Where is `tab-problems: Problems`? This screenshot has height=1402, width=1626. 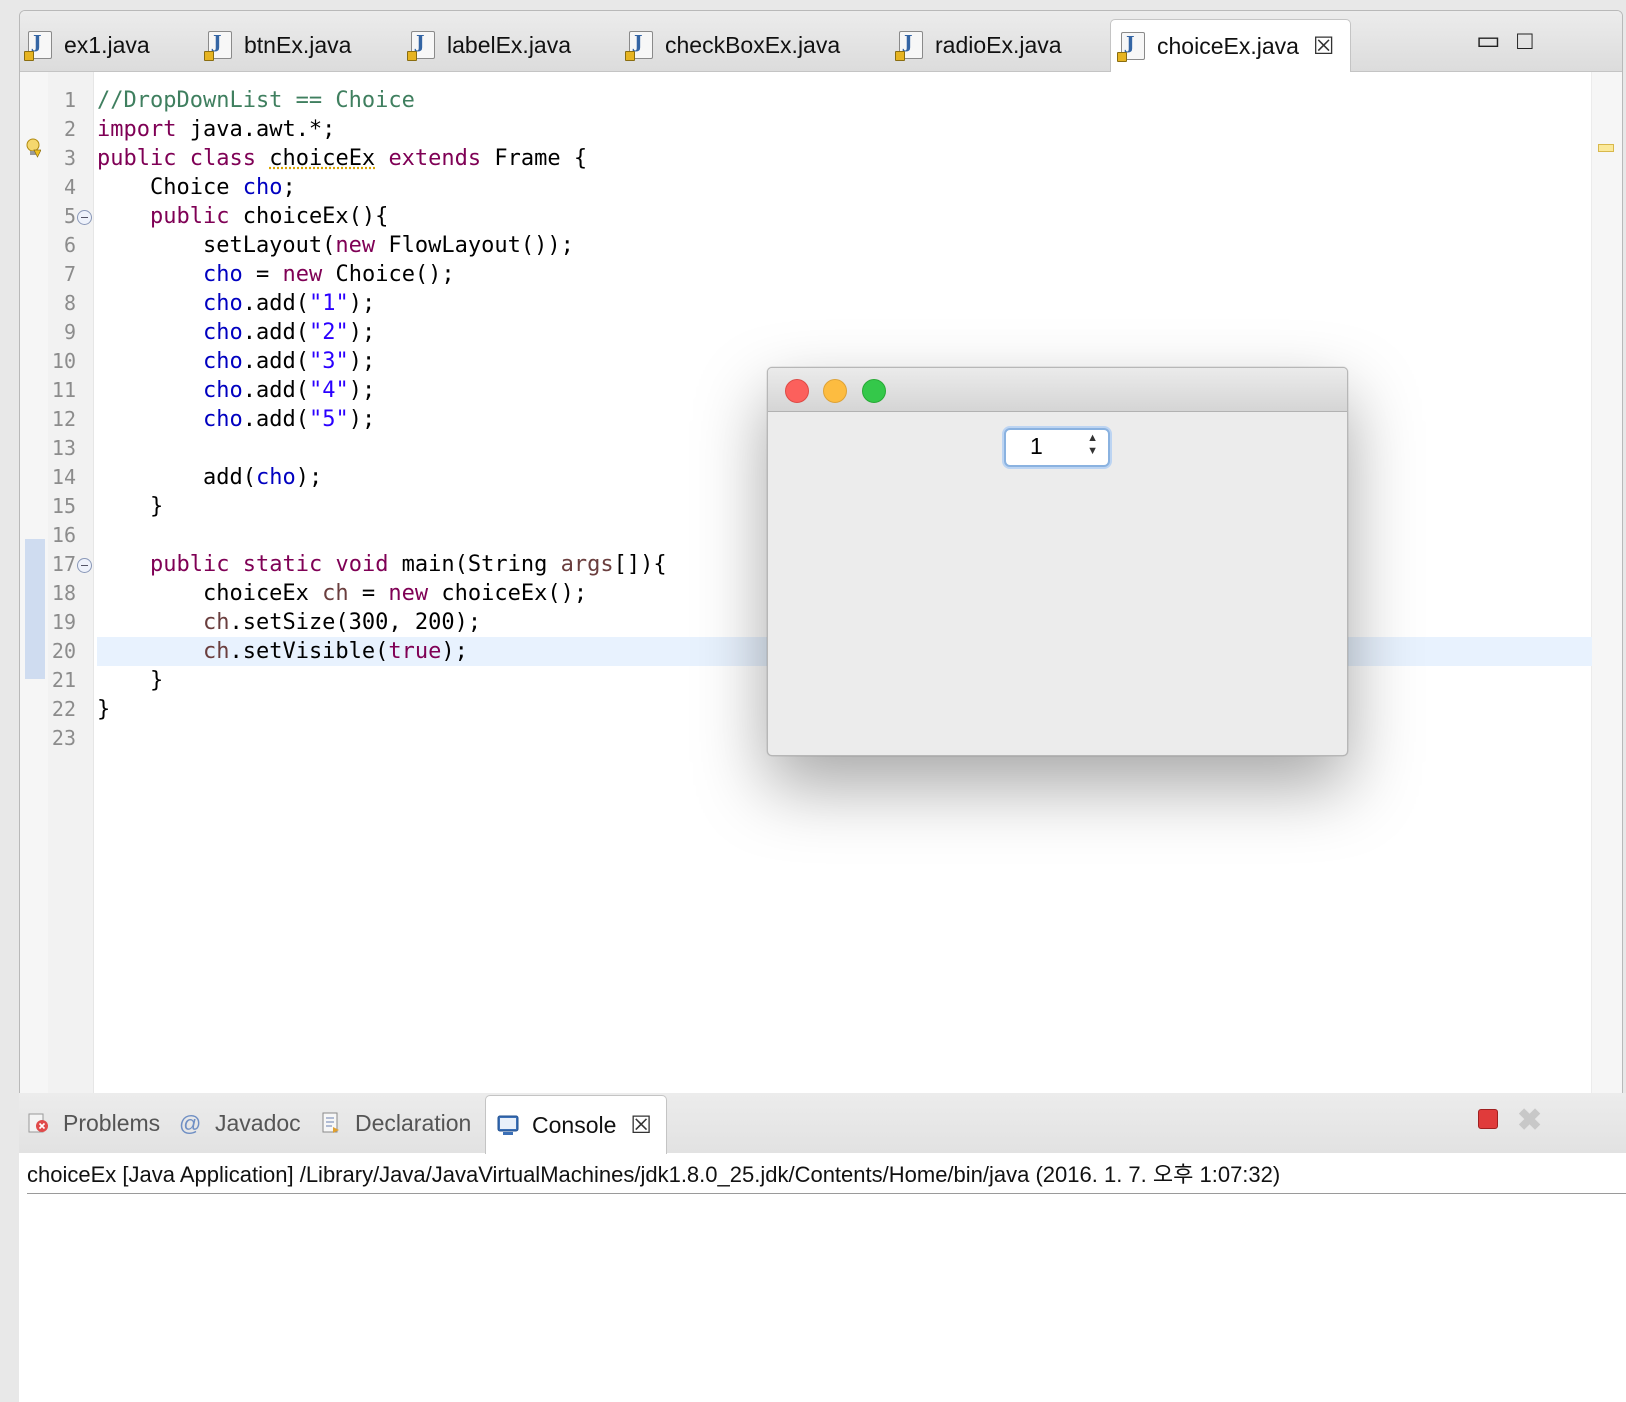 tab-problems: Problems is located at coordinates (93, 1123).